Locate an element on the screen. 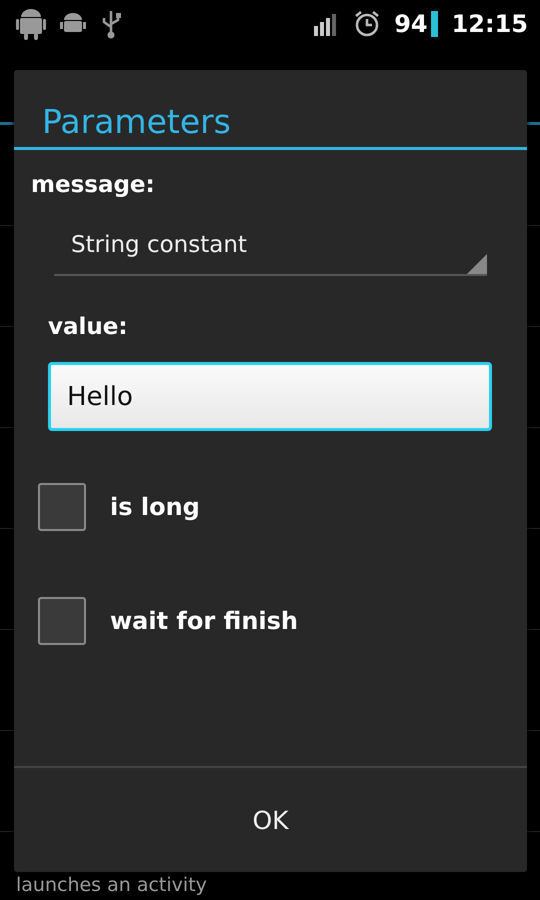 The height and width of the screenshot is (900, 540). battery-percentage: 94 is located at coordinates (411, 24).